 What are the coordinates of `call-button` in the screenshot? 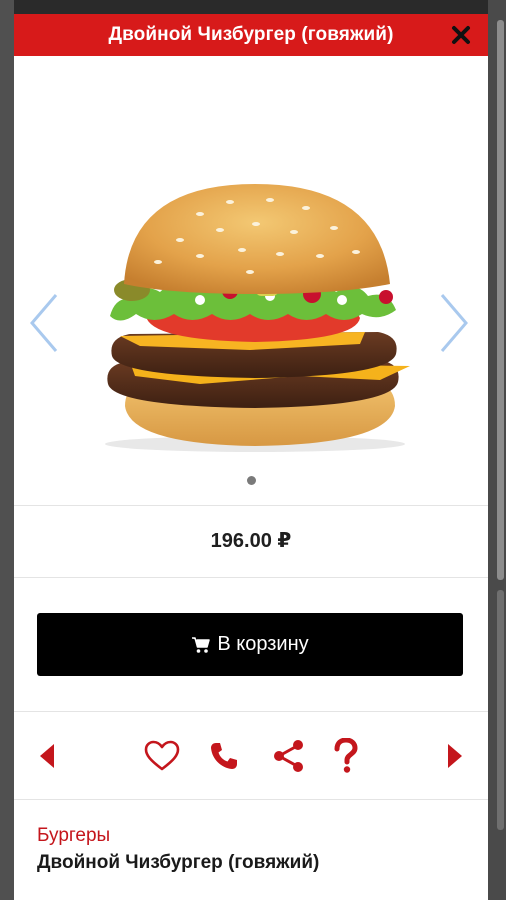 It's located at (224, 756).